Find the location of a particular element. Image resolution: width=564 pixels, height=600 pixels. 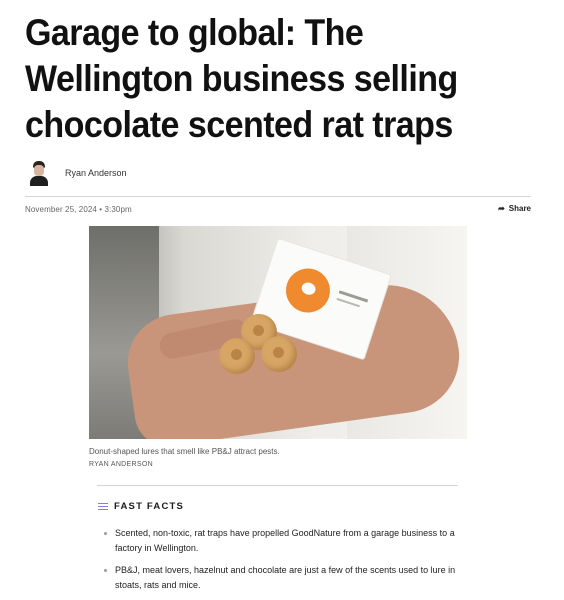

list-icon is located at coordinates (103, 506).